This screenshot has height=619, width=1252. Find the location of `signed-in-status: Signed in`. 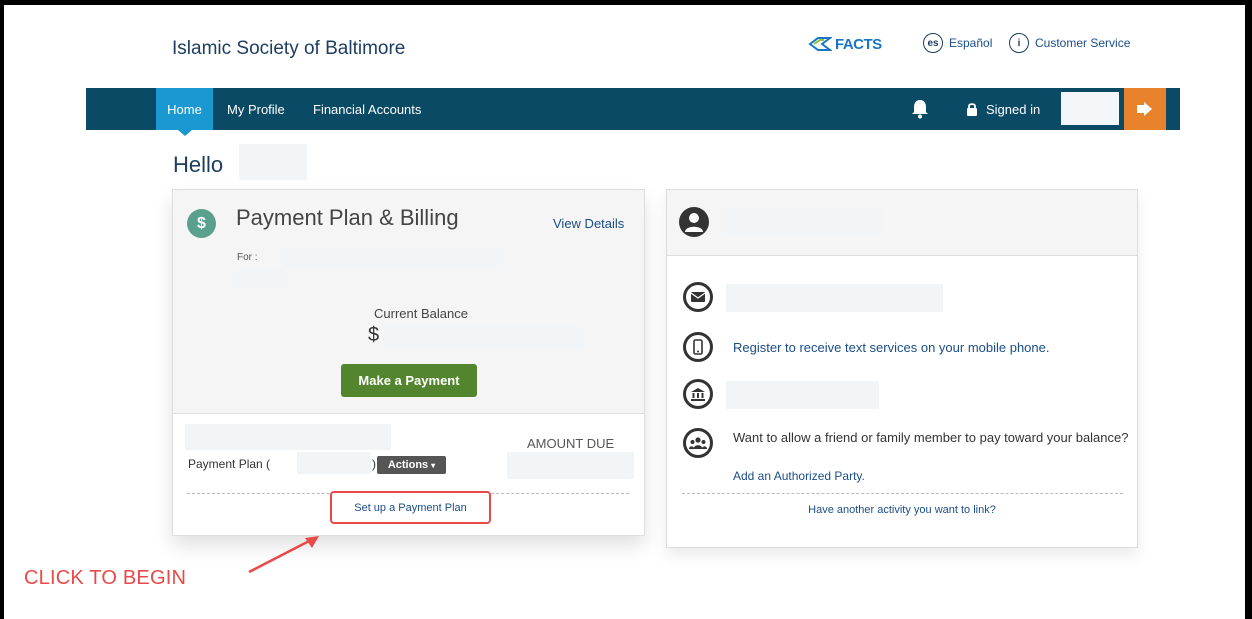

signed-in-status: Signed in is located at coordinates (1003, 109).